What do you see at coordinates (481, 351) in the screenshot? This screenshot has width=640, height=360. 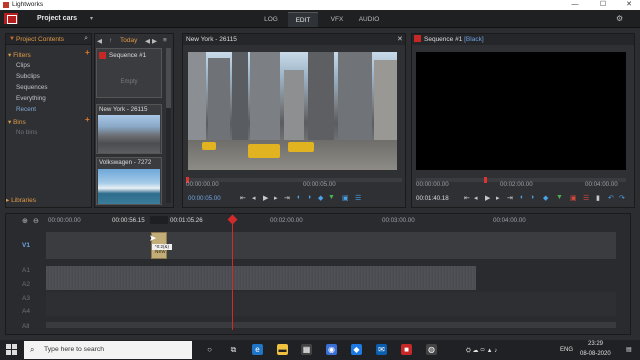 I see `tray-icons: ⛭ ☁ ▭ ▲ ♪` at bounding box center [481, 351].